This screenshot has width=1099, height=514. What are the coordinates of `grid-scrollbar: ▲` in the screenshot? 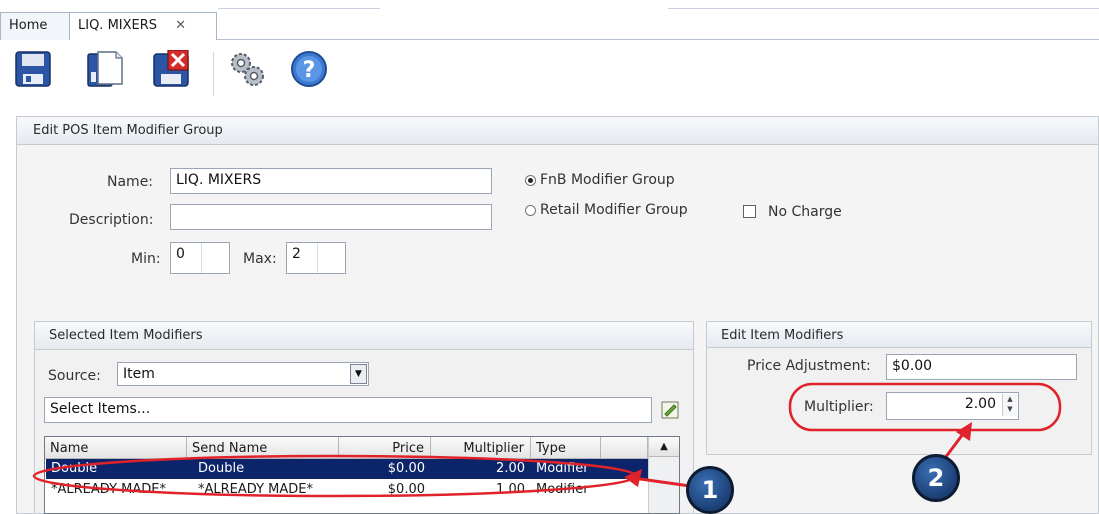 It's located at (663, 475).